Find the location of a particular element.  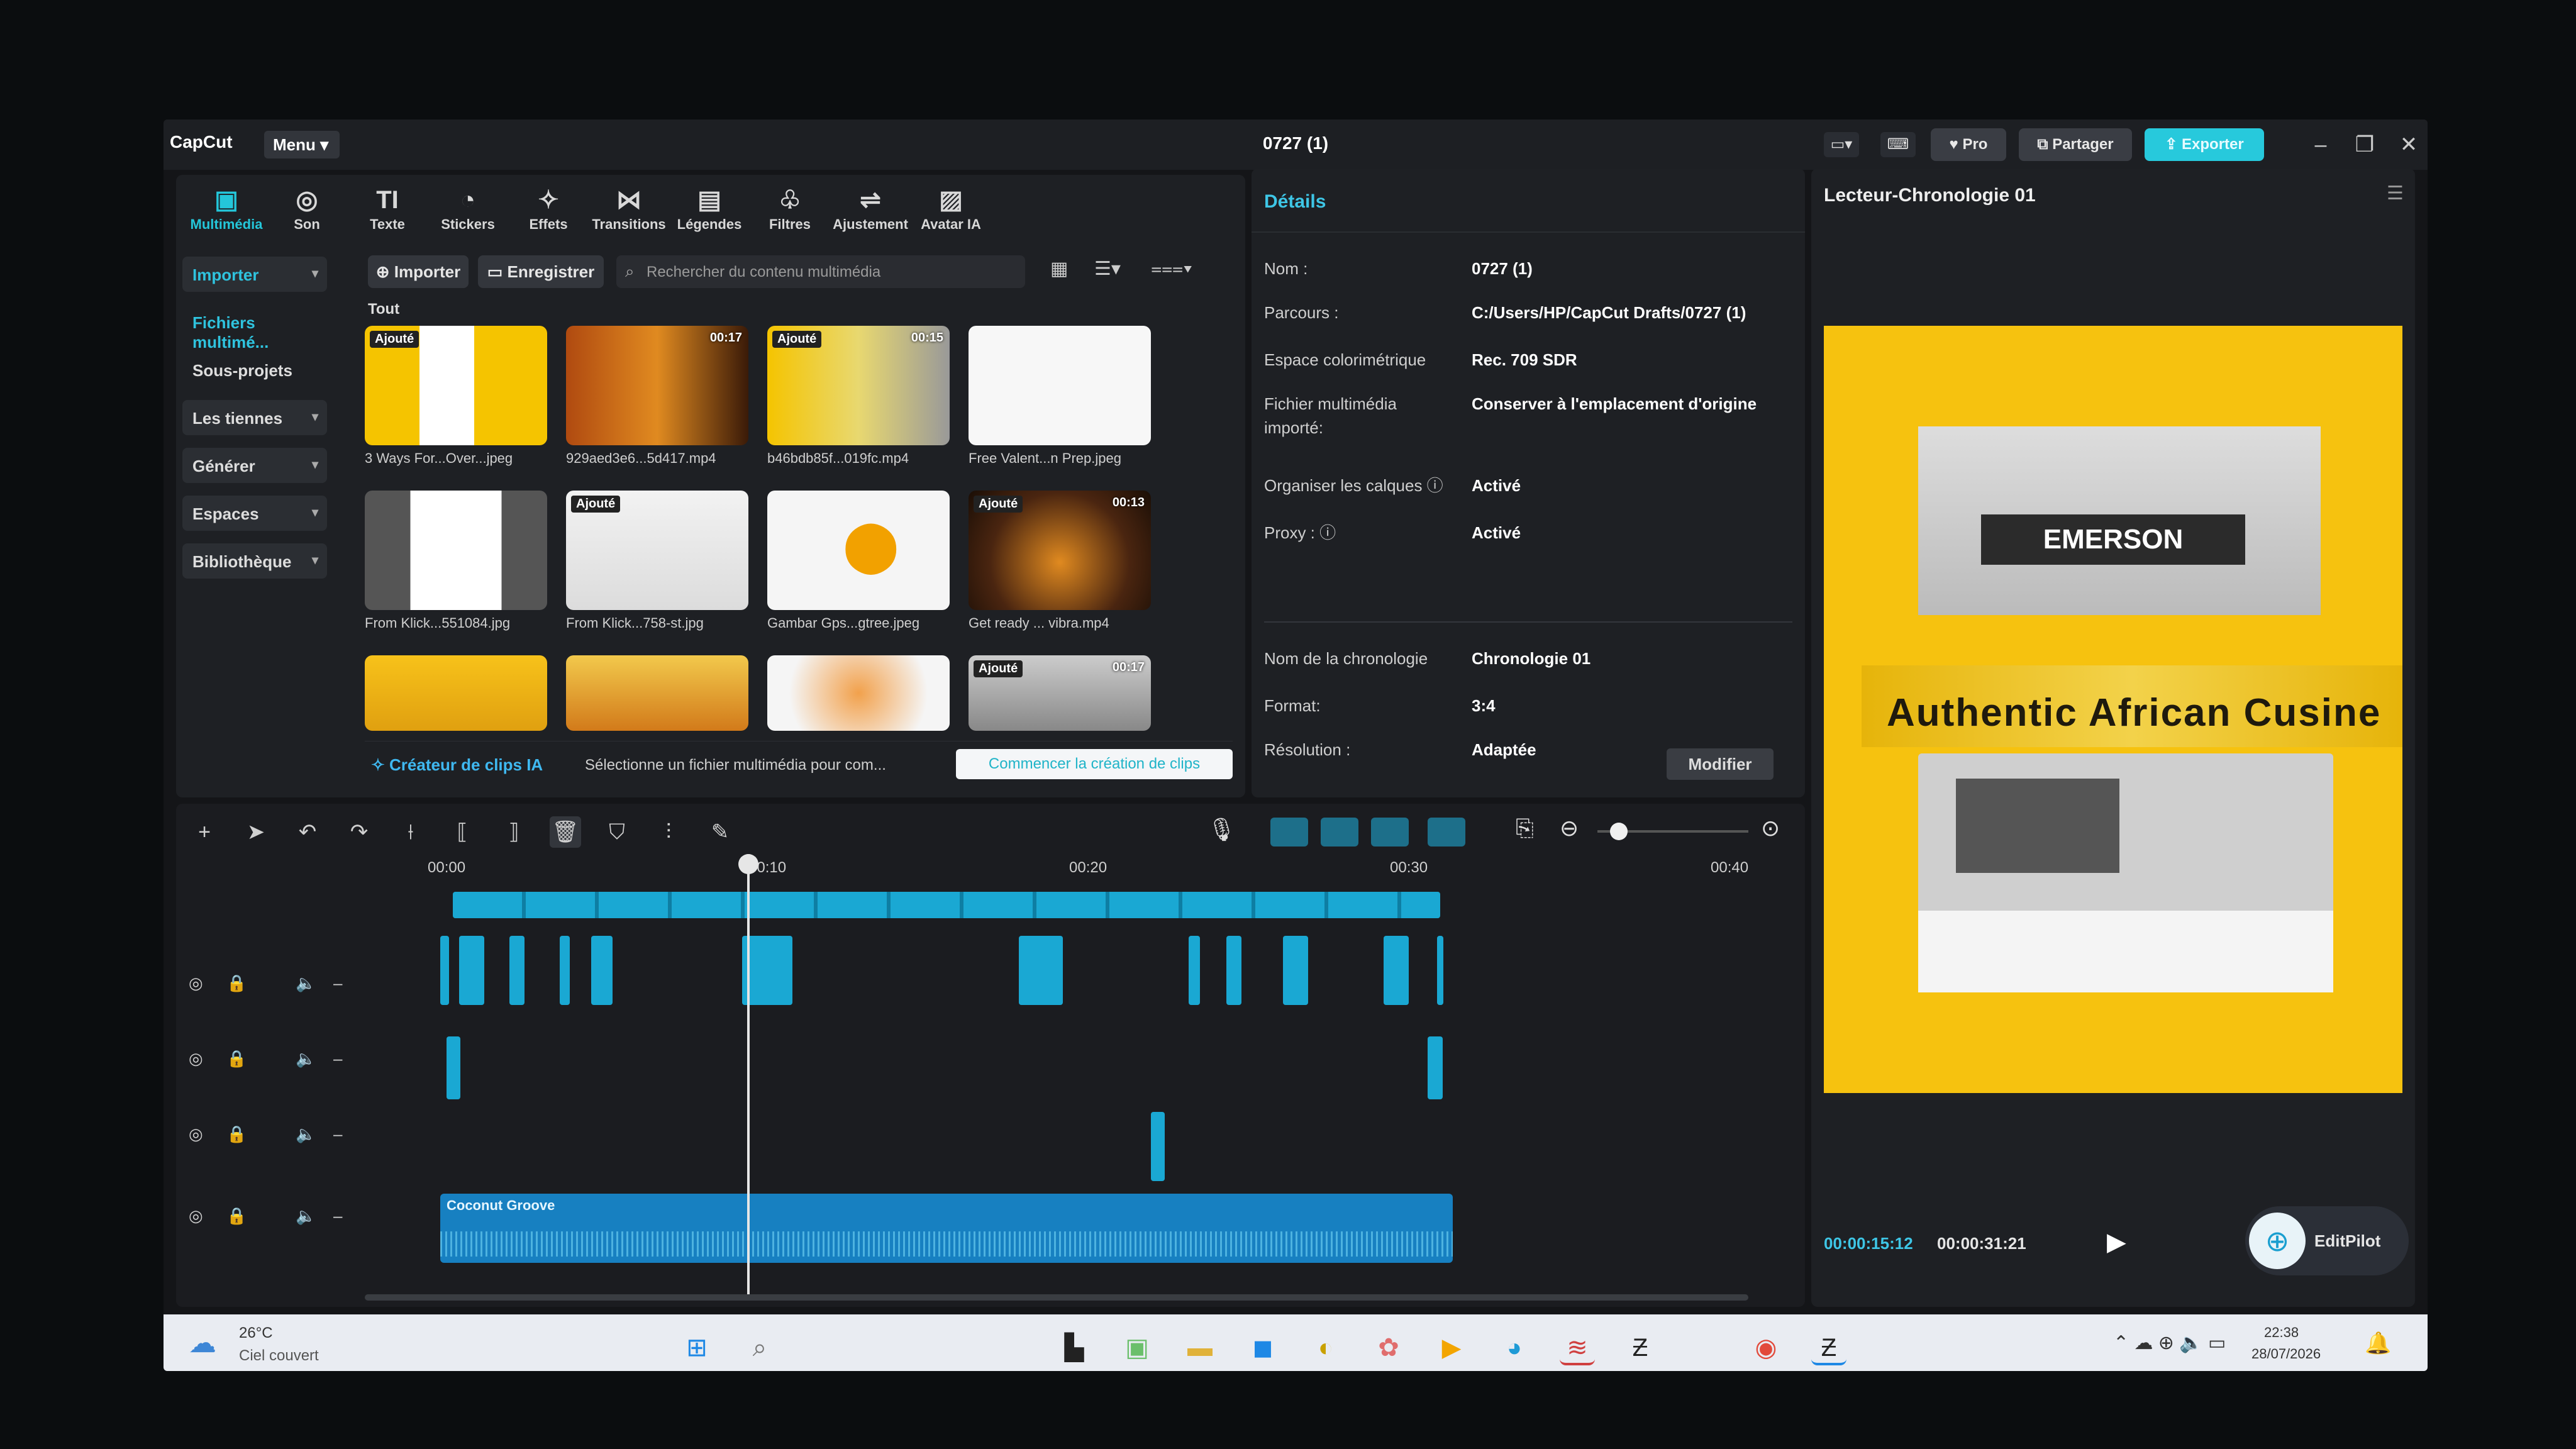

media-thumbnail: Ajouté 00:15 is located at coordinates (858, 385).